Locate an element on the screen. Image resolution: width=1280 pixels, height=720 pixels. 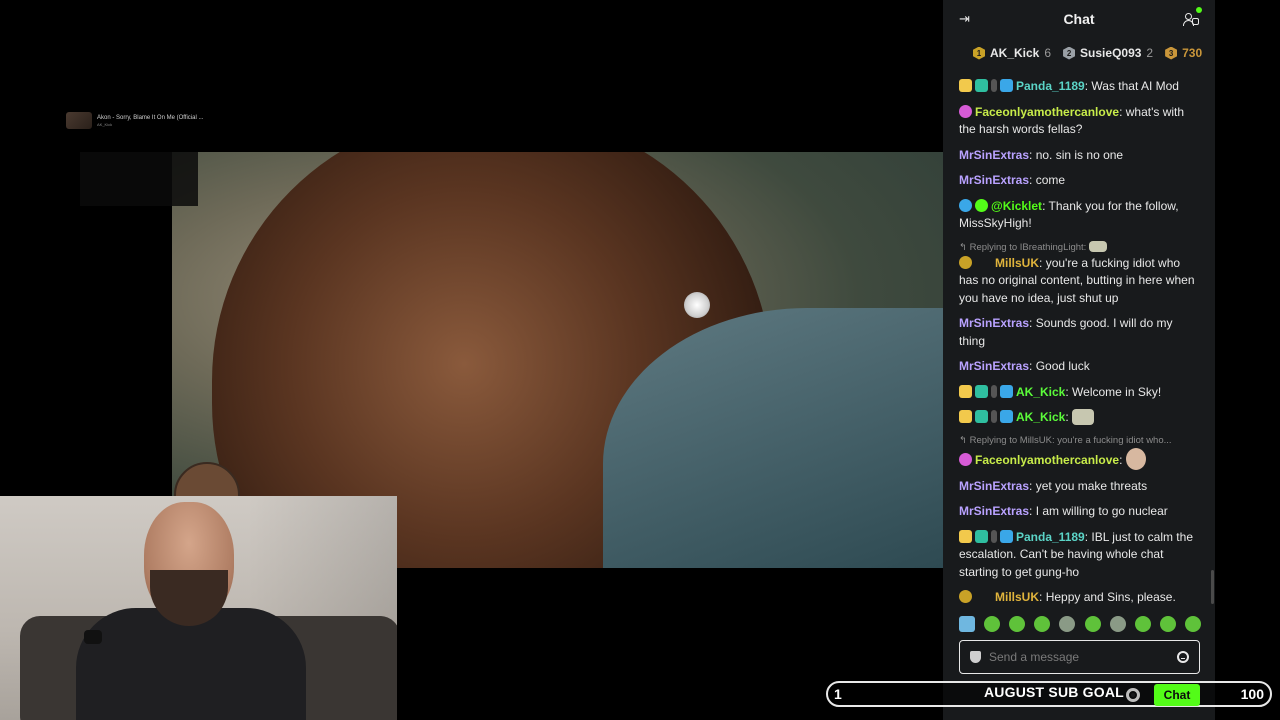
chat-message: MrSinExtras: I am willing to go nuclear is located at coordinates (1063, 511).